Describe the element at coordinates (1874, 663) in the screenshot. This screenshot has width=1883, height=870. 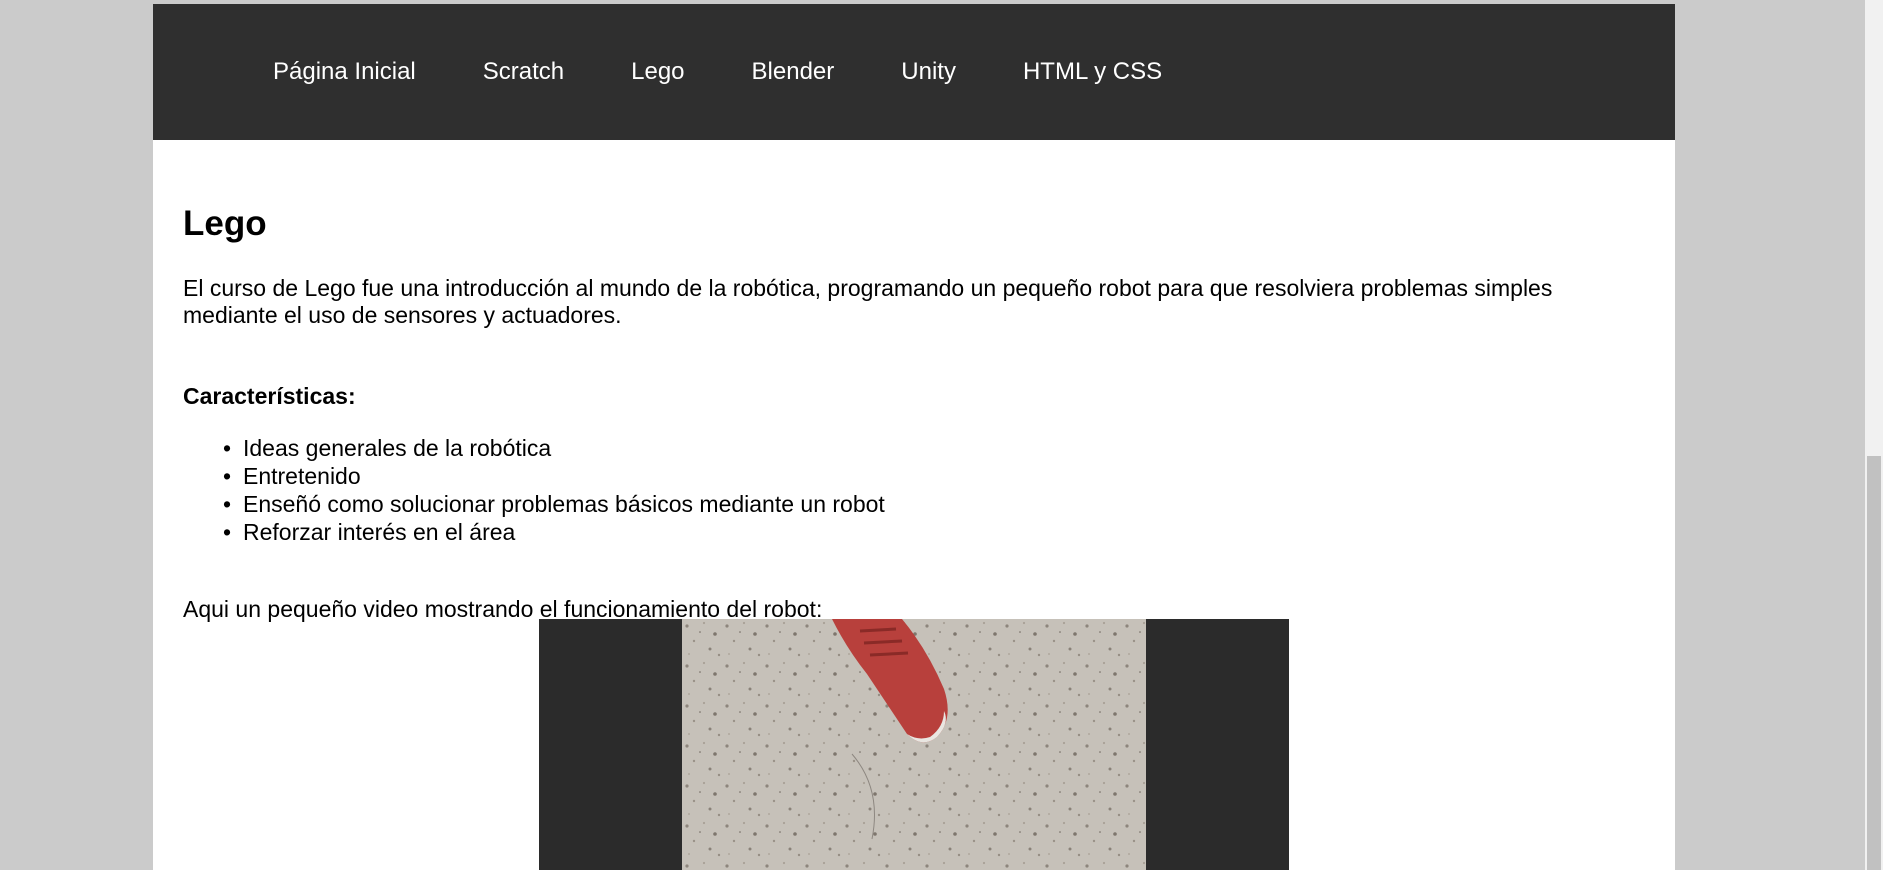
I see `scrollbar-thumb` at that location.